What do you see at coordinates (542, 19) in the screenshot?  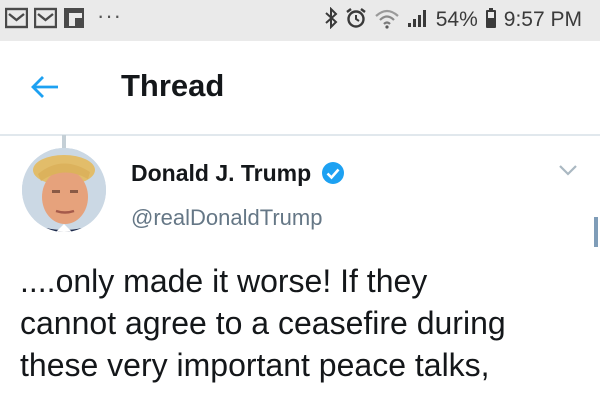 I see `clock-time: 9:57 PM` at bounding box center [542, 19].